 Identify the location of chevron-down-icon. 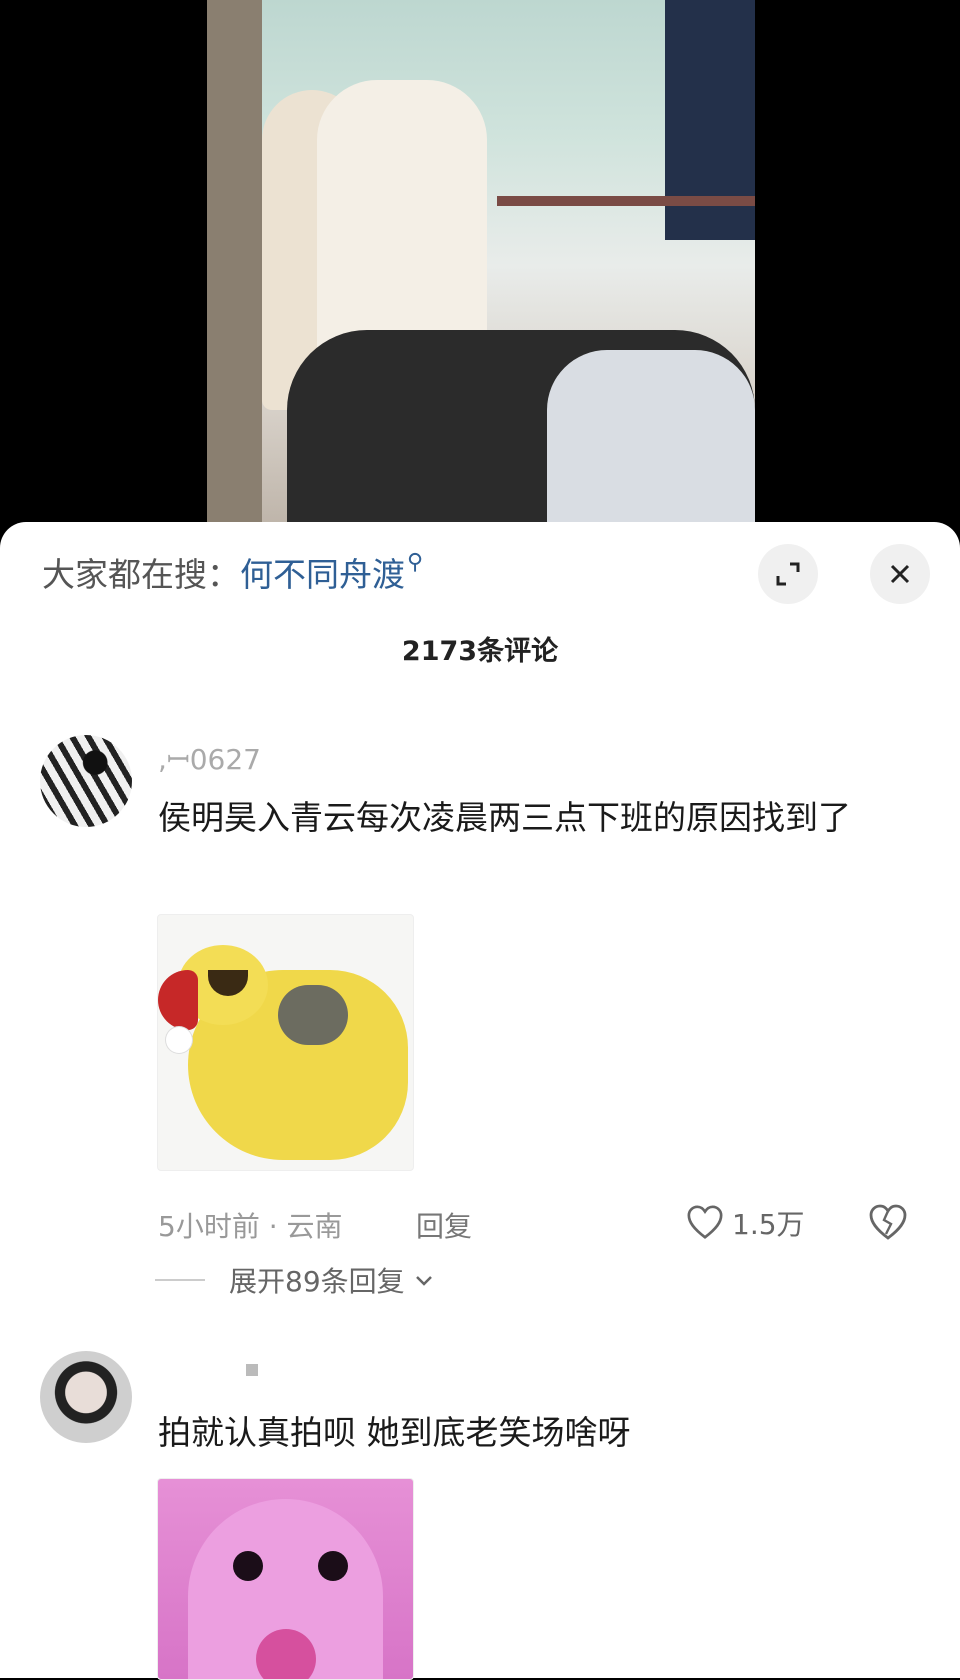
(423, 1281).